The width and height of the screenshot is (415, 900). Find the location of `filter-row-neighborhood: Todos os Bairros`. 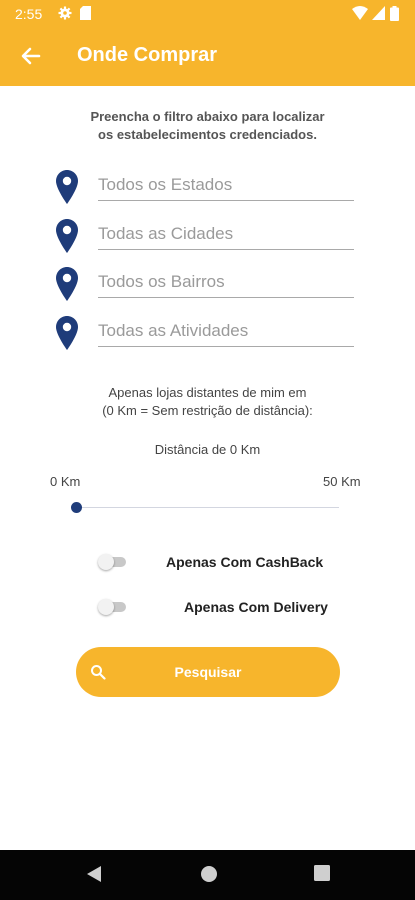

filter-row-neighborhood: Todos os Bairros is located at coordinates (206, 285).